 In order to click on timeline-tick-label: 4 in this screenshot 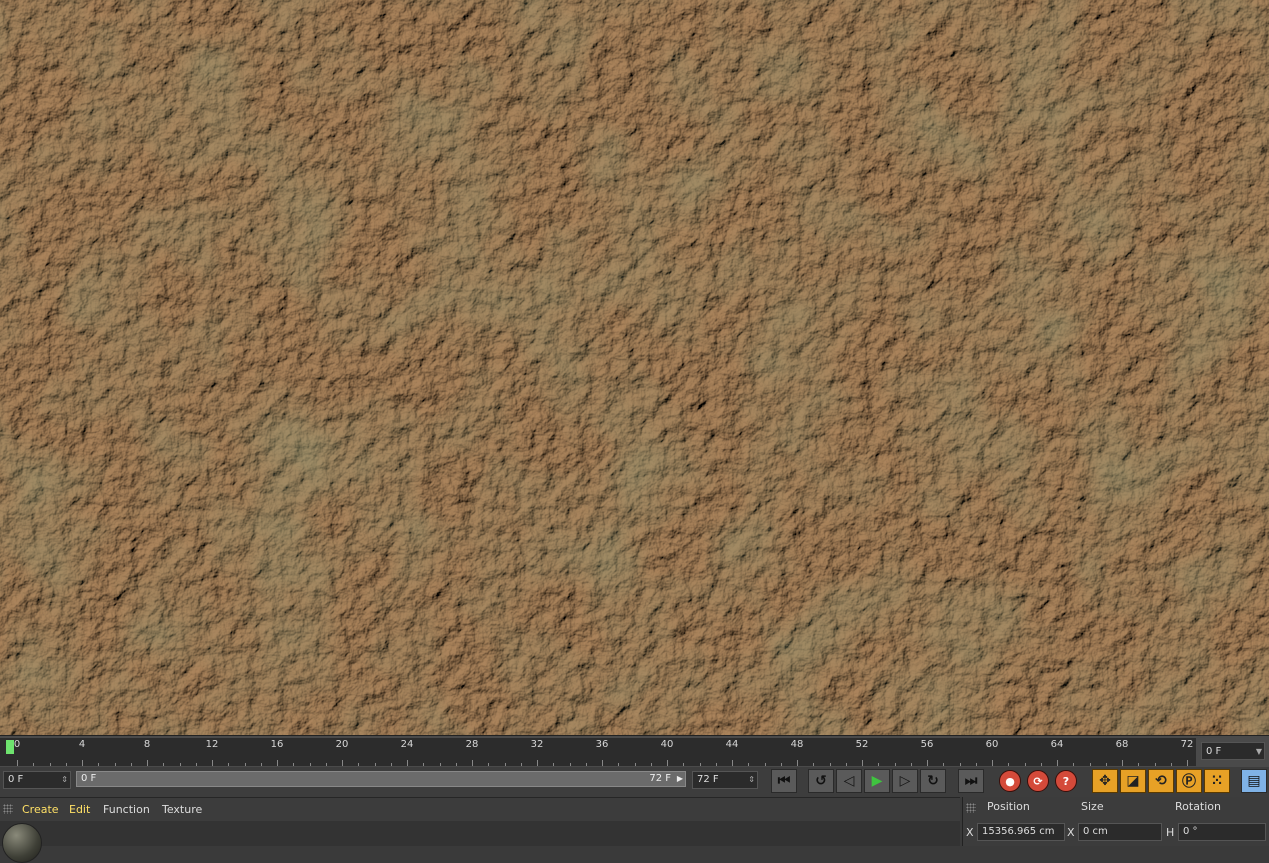, I will do `click(82, 744)`.